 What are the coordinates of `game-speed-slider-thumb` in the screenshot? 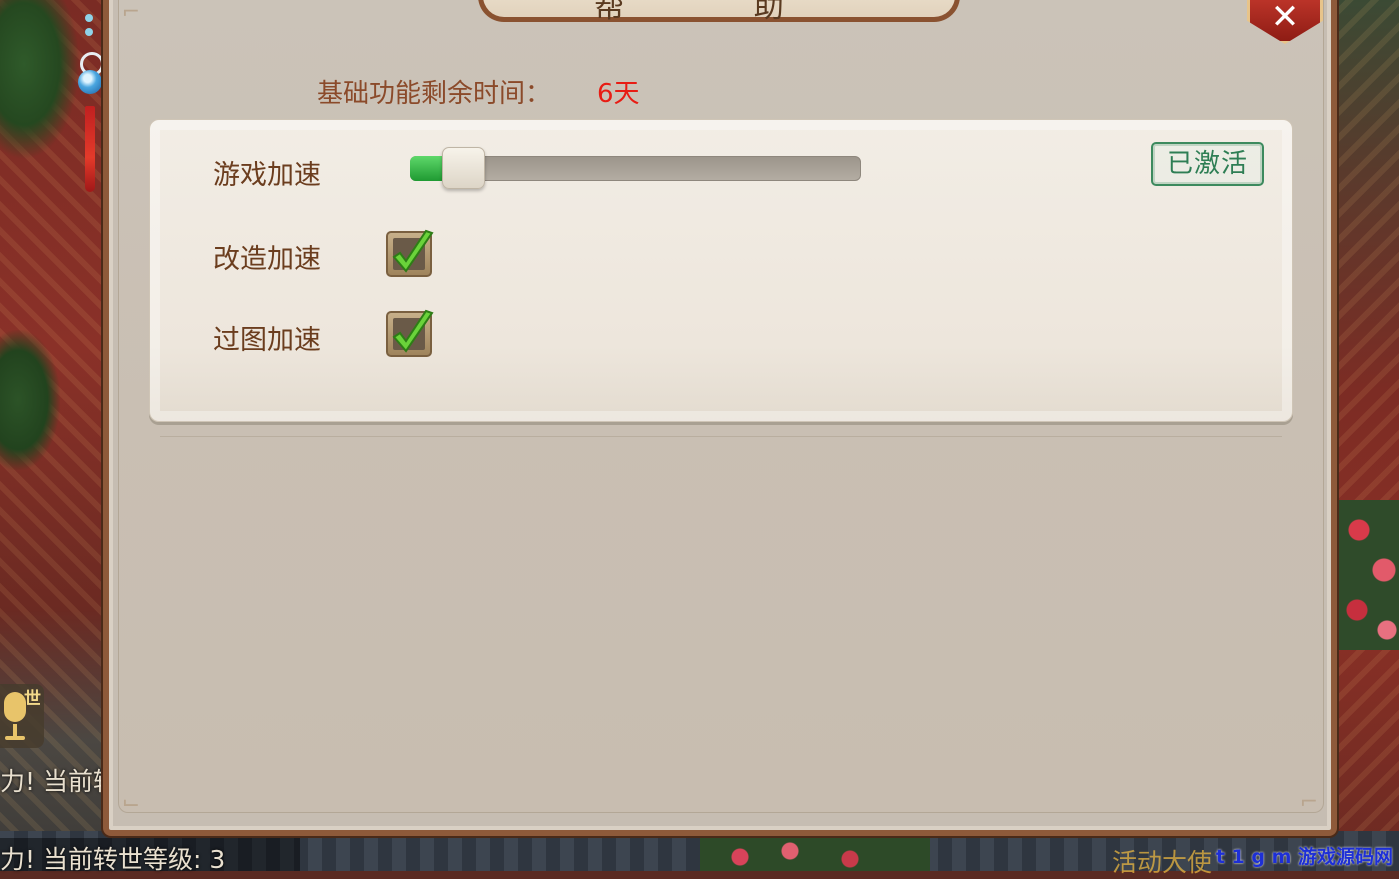 It's located at (463, 168).